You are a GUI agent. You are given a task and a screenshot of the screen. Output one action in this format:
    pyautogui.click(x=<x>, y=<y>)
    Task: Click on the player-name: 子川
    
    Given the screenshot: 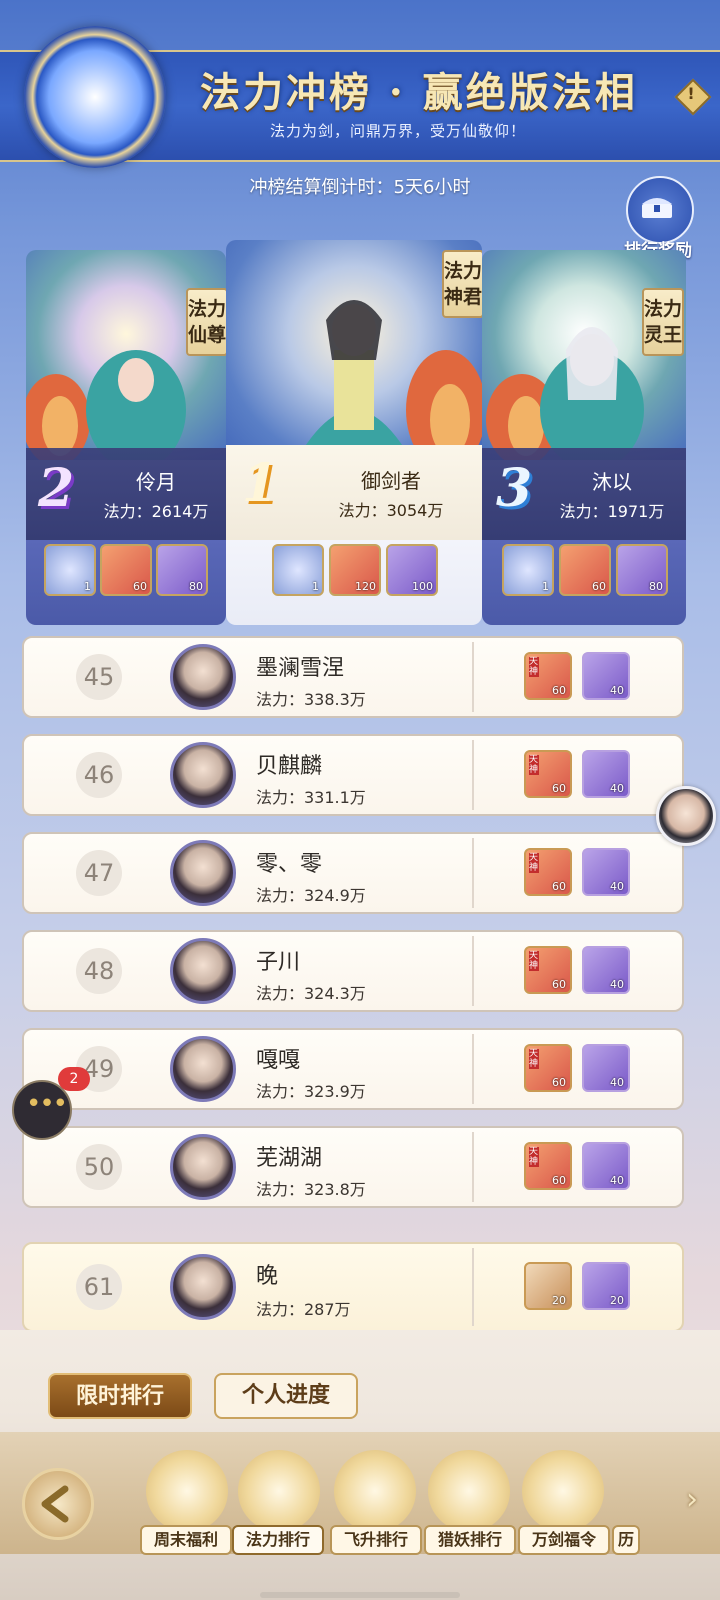 What is the action you would take?
    pyautogui.click(x=278, y=962)
    